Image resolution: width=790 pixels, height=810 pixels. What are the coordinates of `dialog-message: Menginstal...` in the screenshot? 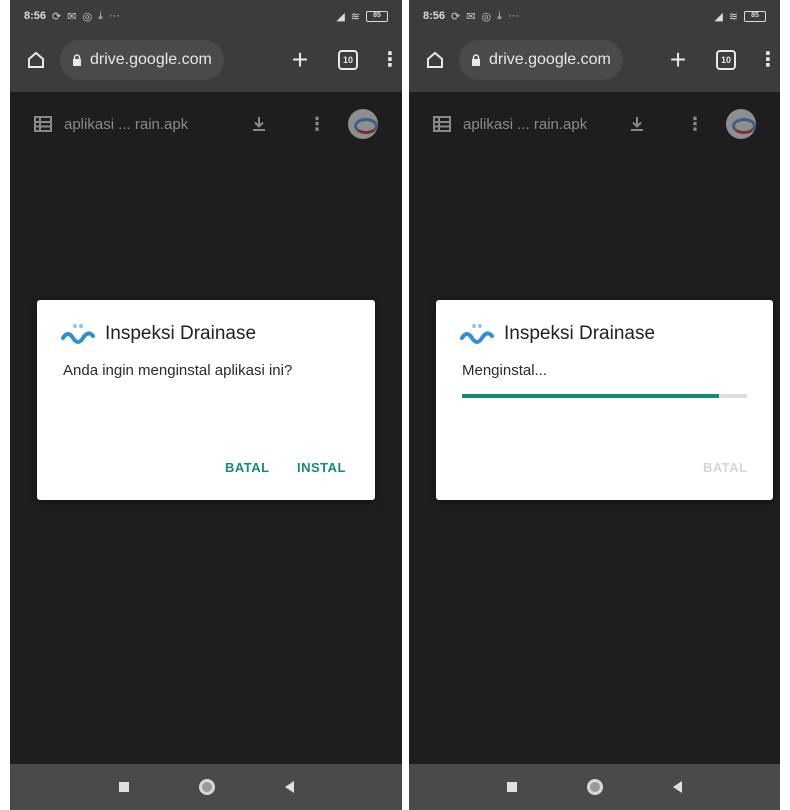 It's located at (505, 370).